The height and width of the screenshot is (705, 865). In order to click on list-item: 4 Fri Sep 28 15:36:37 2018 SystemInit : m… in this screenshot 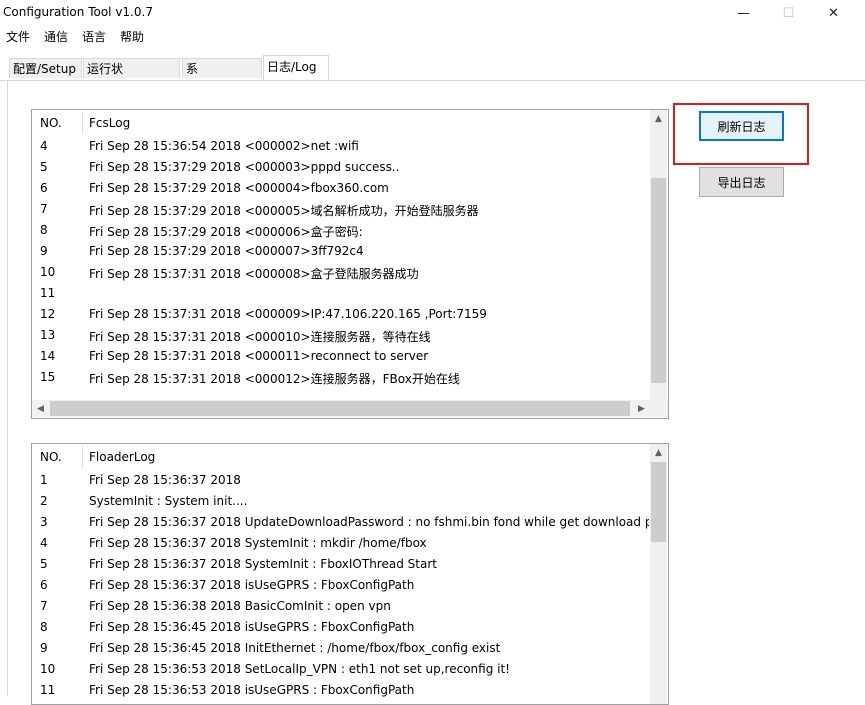, I will do `click(350, 543)`.